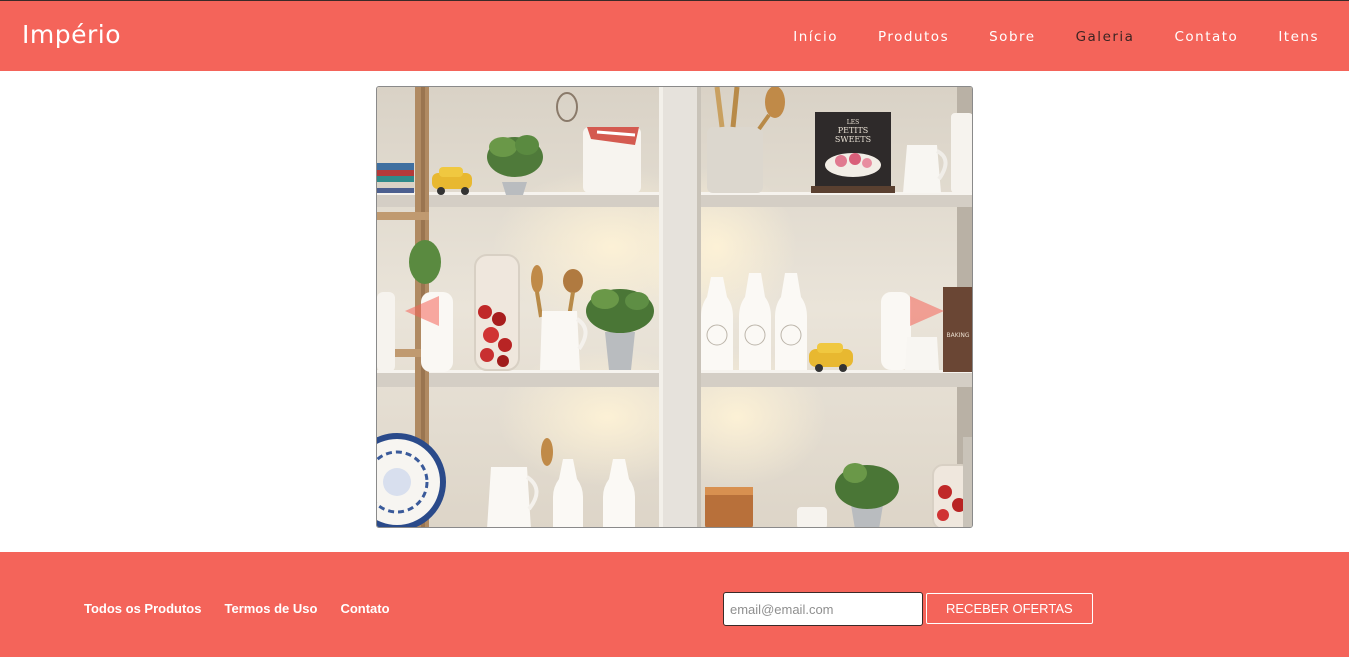 The image size is (1349, 657). I want to click on email-input, so click(823, 609).